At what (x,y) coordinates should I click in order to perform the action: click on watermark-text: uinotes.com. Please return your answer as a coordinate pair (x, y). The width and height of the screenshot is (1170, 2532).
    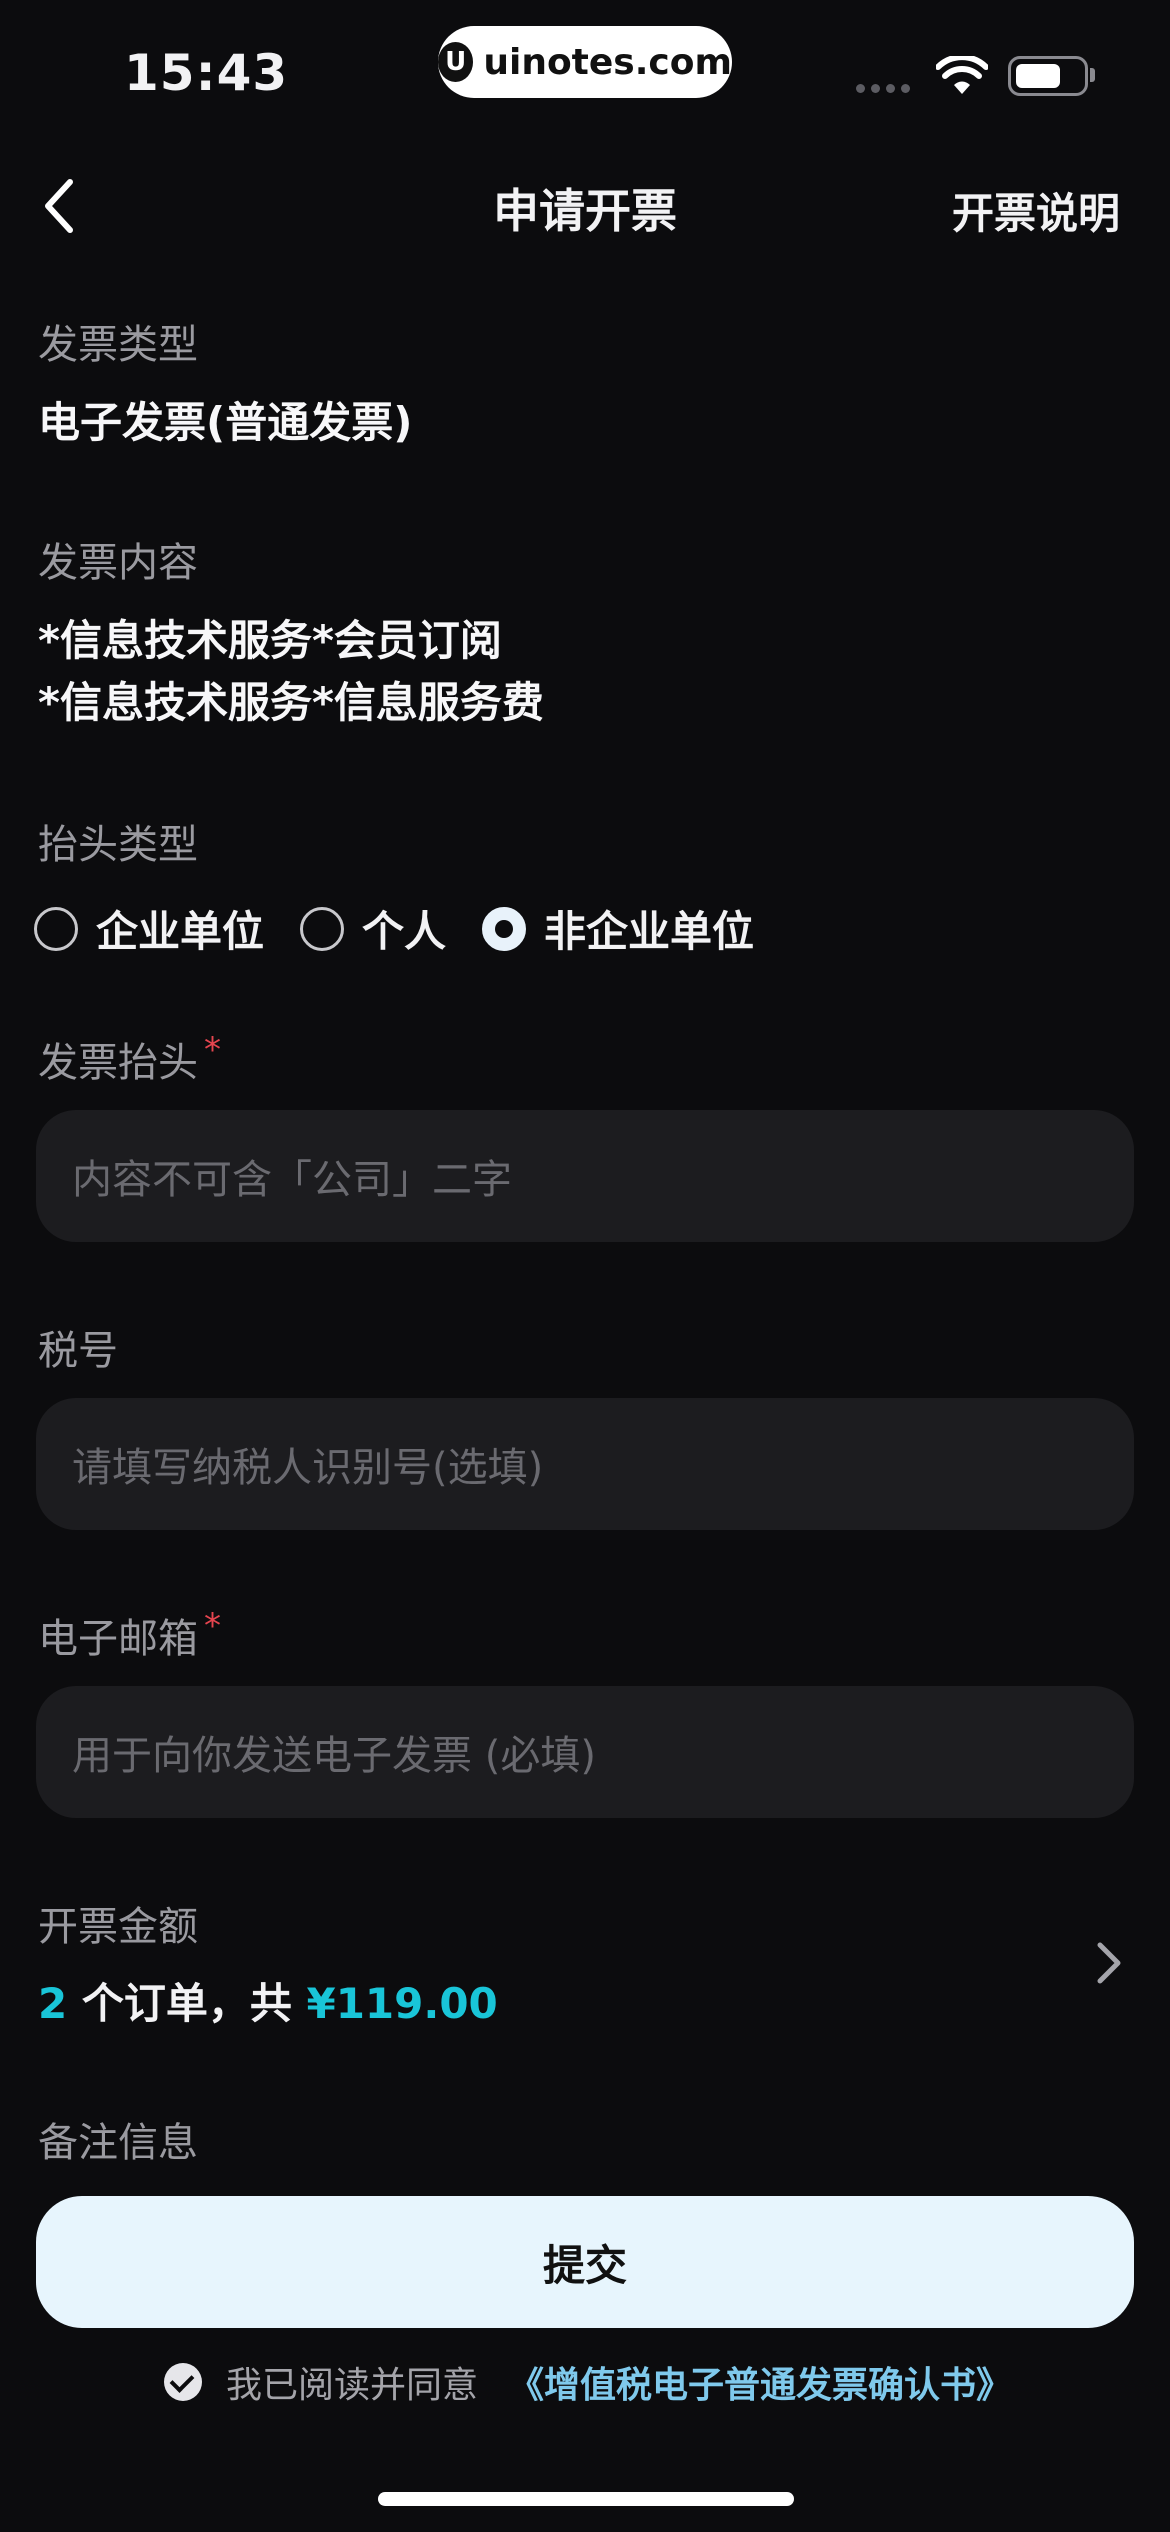
    Looking at the image, I should click on (607, 62).